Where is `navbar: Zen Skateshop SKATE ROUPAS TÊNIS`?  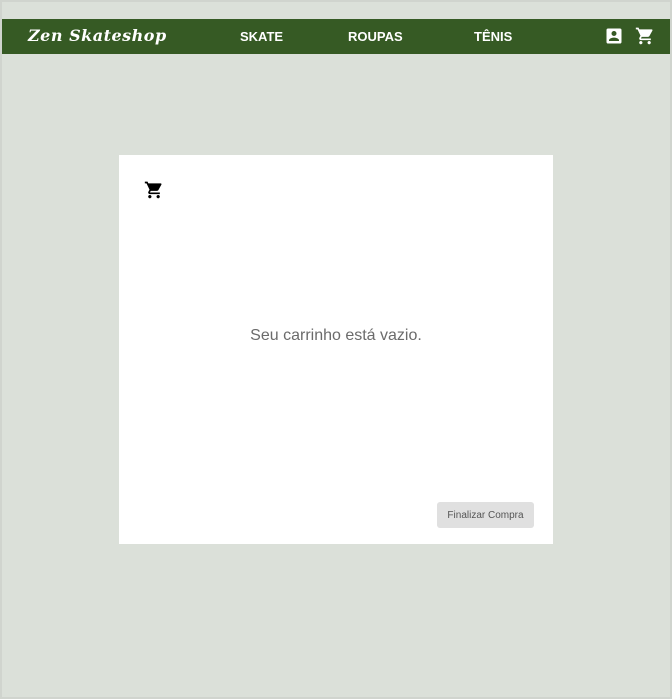
navbar: Zen Skateshop SKATE ROUPAS TÊNIS is located at coordinates (336, 36).